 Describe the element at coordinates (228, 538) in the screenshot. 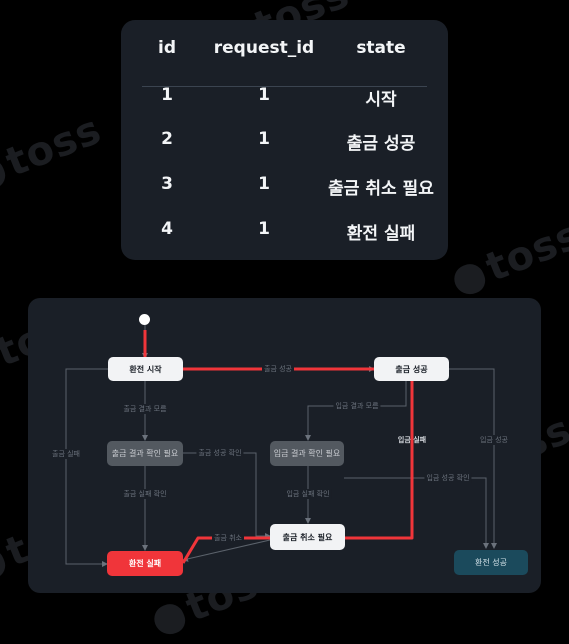

I see `edge-label: 출금 취소` at that location.